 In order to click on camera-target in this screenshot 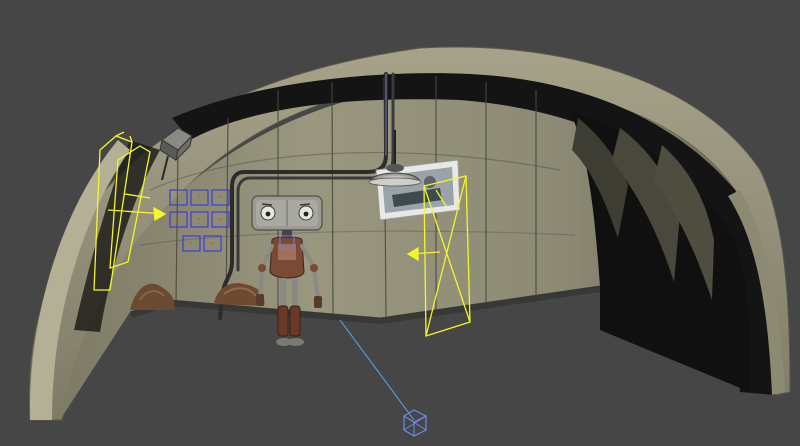, I will do `click(383, 378)`.